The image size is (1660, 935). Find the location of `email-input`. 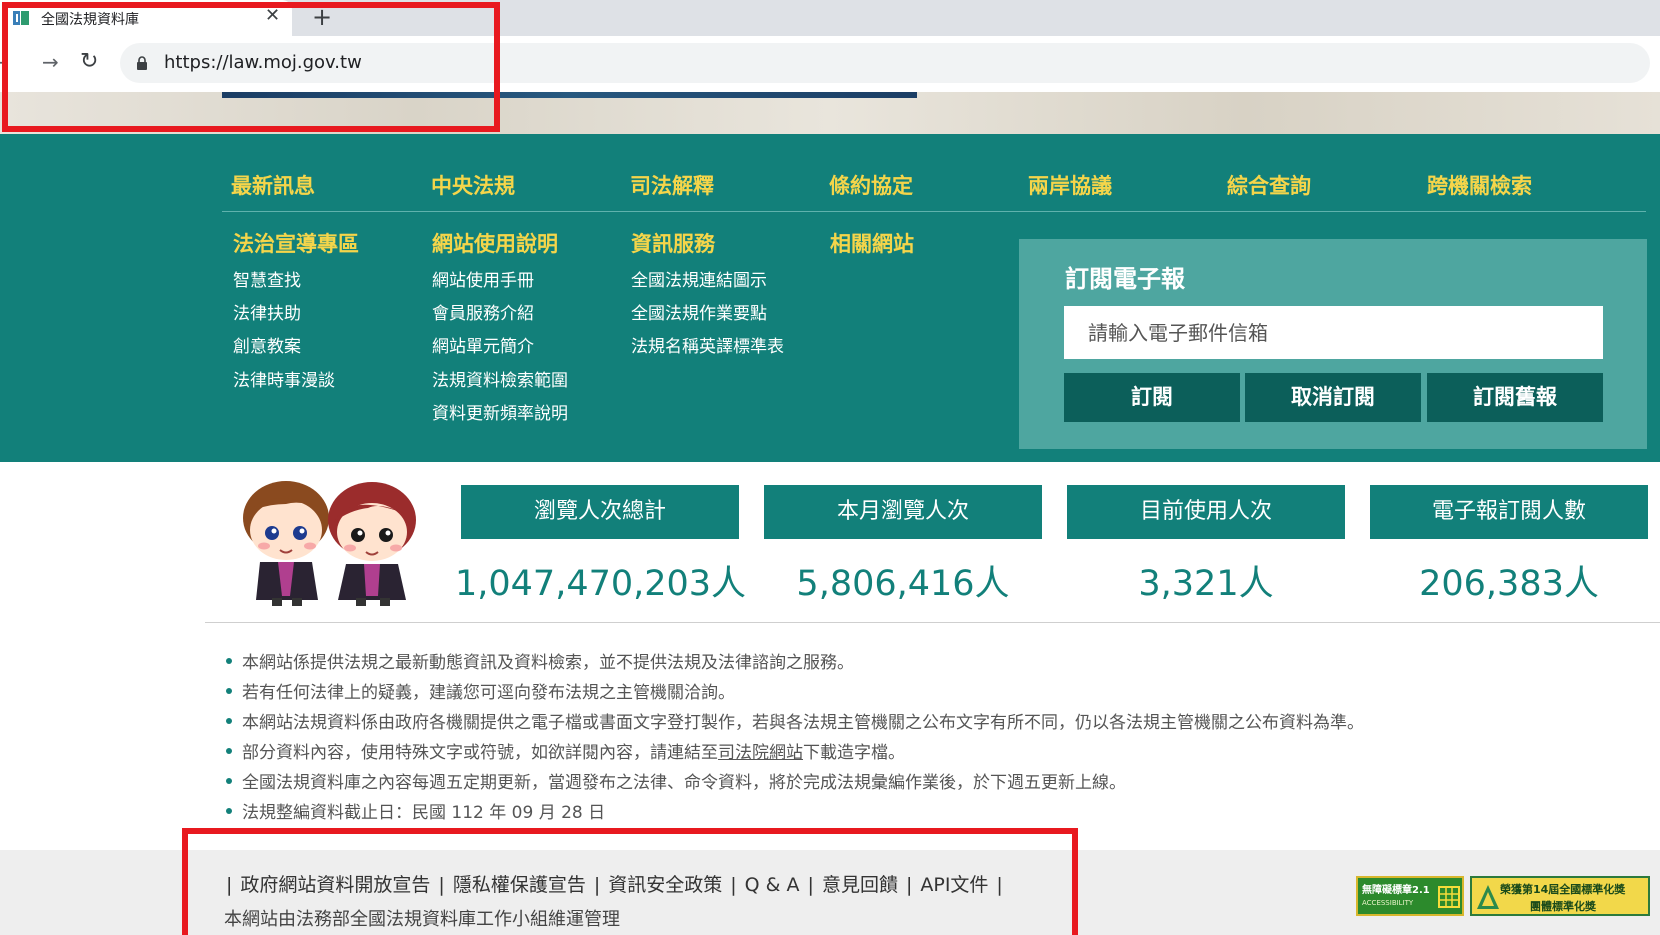

email-input is located at coordinates (1333, 332).